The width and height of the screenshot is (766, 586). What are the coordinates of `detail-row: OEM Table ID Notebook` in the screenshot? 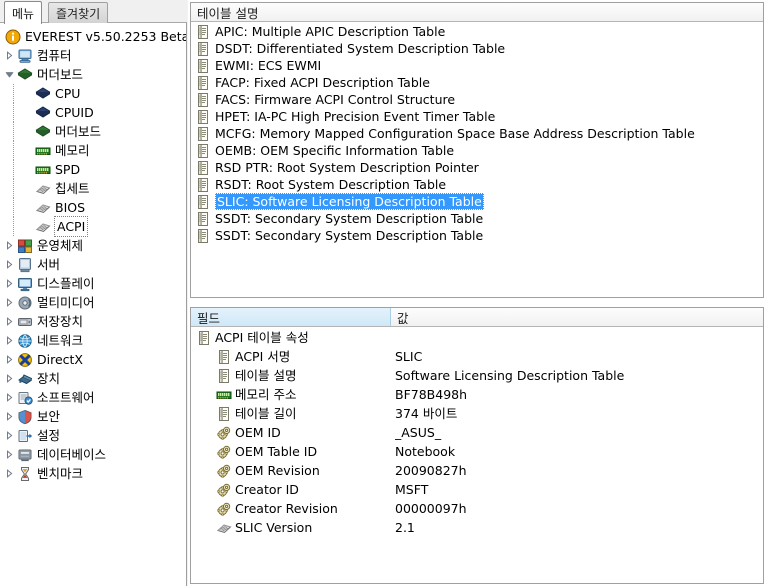 It's located at (477, 451).